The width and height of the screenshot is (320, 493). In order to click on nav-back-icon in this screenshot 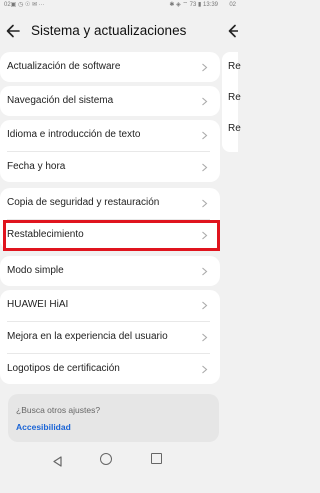, I will do `click(57, 460)`.